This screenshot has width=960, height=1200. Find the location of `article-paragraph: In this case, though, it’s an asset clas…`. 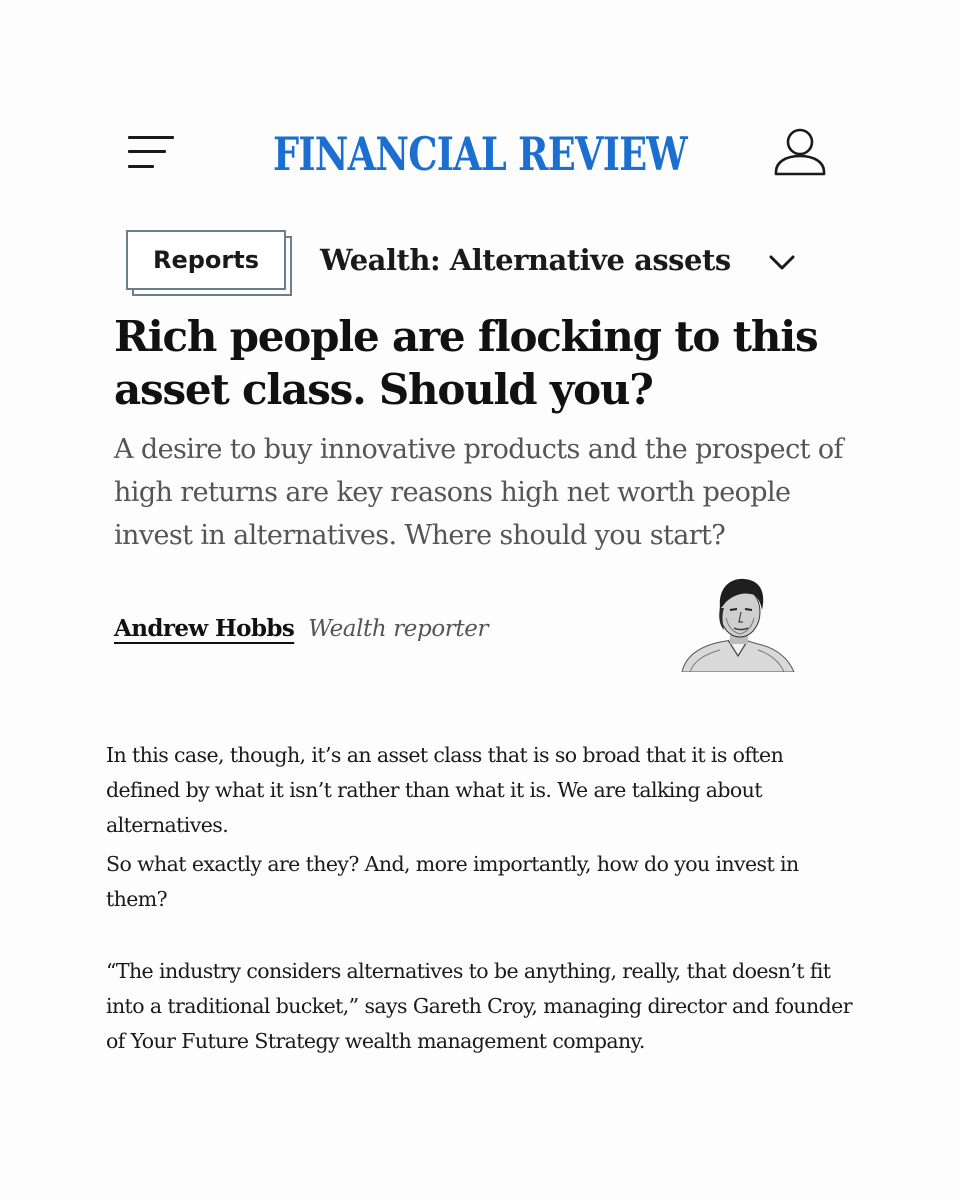

article-paragraph: In this case, though, it’s an asset clas… is located at coordinates (445, 790).